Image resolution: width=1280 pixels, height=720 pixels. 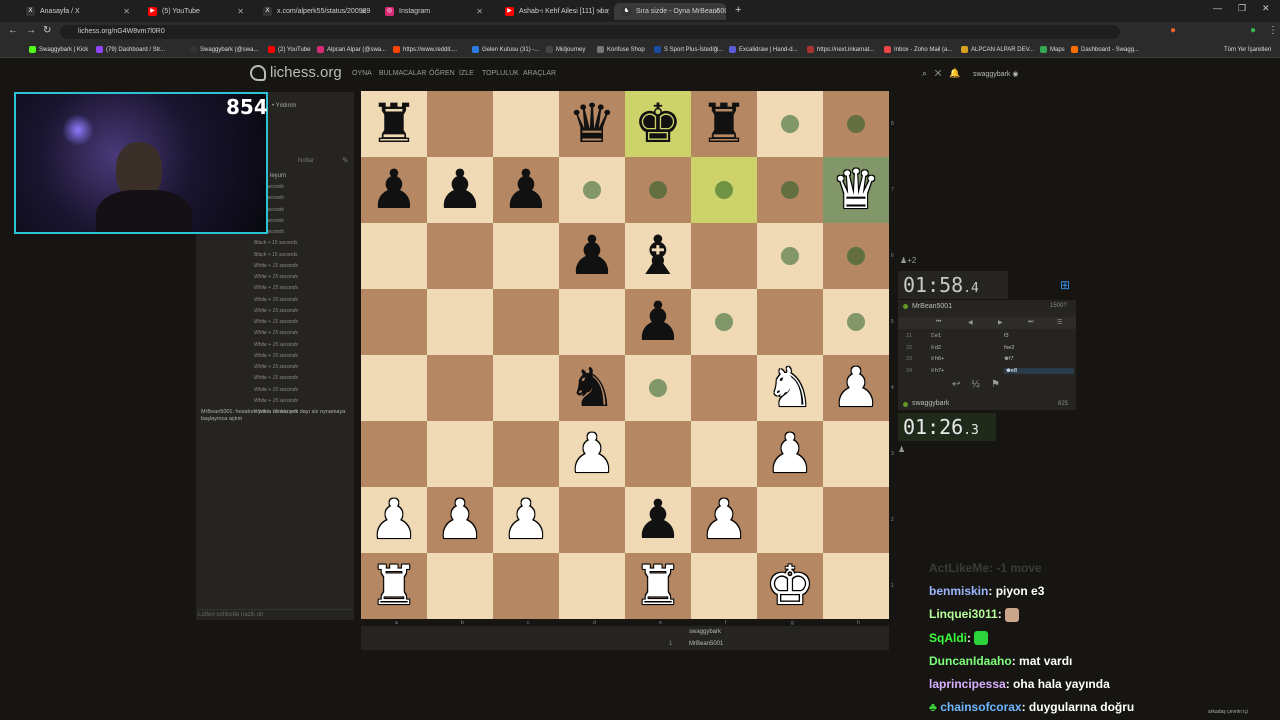 What do you see at coordinates (856, 388) in the screenshot?
I see `square-h4: ♟` at bounding box center [856, 388].